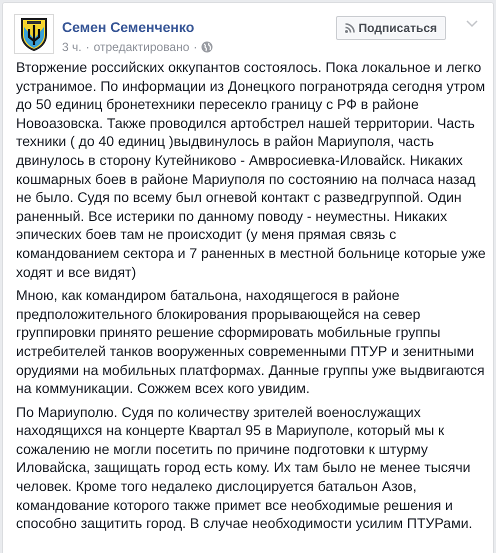  I want to click on subscribe-button: Подписаться, so click(391, 28).